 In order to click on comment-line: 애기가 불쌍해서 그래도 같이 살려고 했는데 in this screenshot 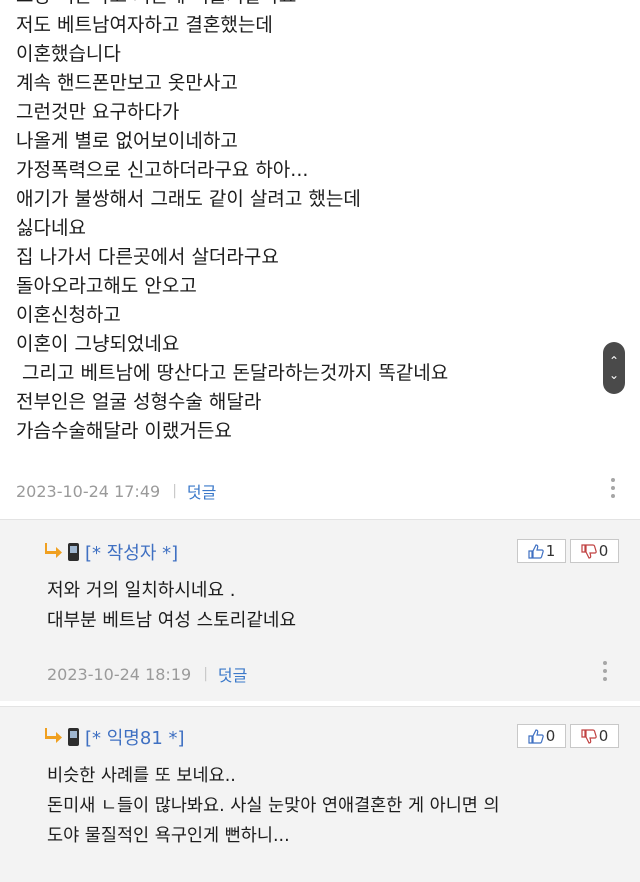, I will do `click(188, 199)`.